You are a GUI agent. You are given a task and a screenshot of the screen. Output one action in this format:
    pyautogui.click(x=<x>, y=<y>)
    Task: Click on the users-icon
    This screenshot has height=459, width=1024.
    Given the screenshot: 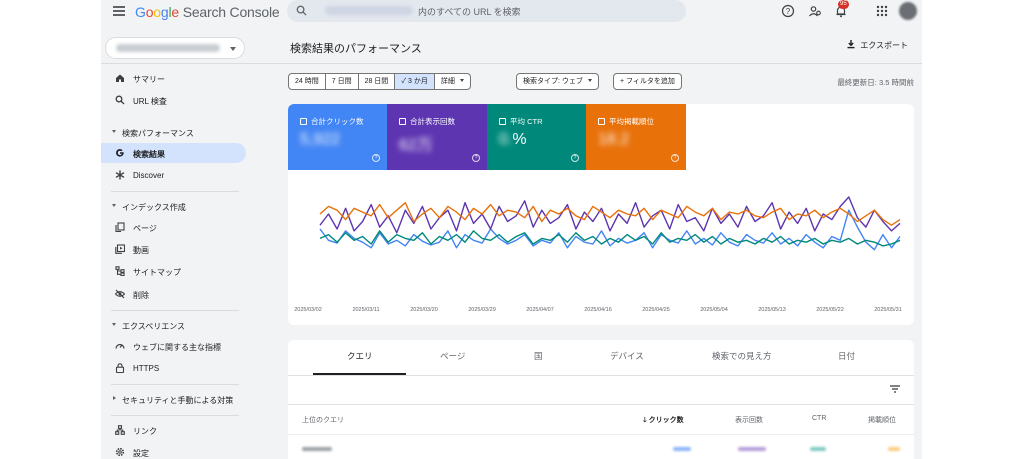 What is the action you would take?
    pyautogui.click(x=815, y=11)
    